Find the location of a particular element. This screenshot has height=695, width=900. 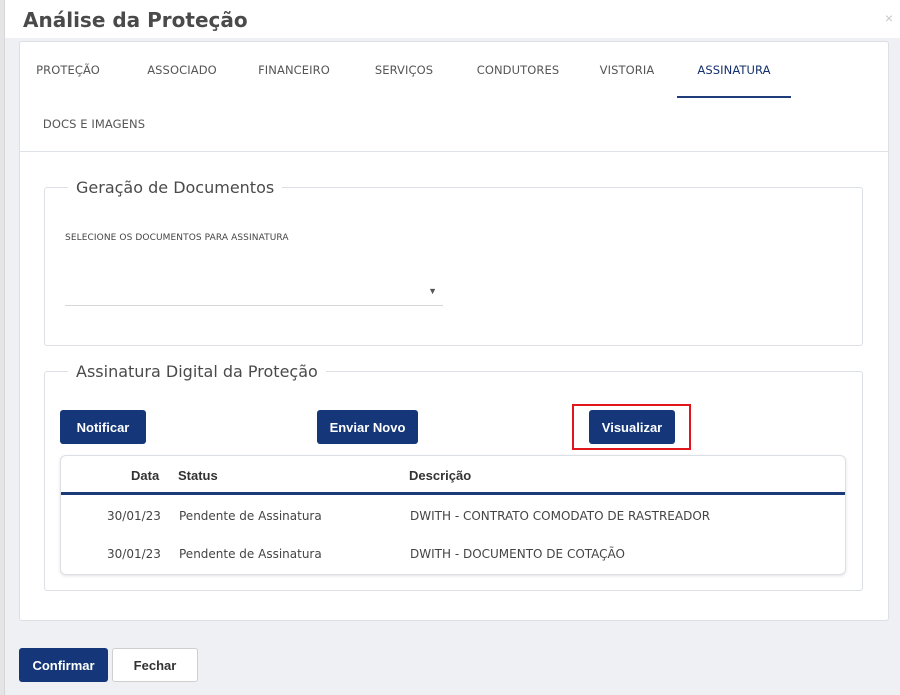

dropdown-arrow-icon: ▼ is located at coordinates (432, 291).